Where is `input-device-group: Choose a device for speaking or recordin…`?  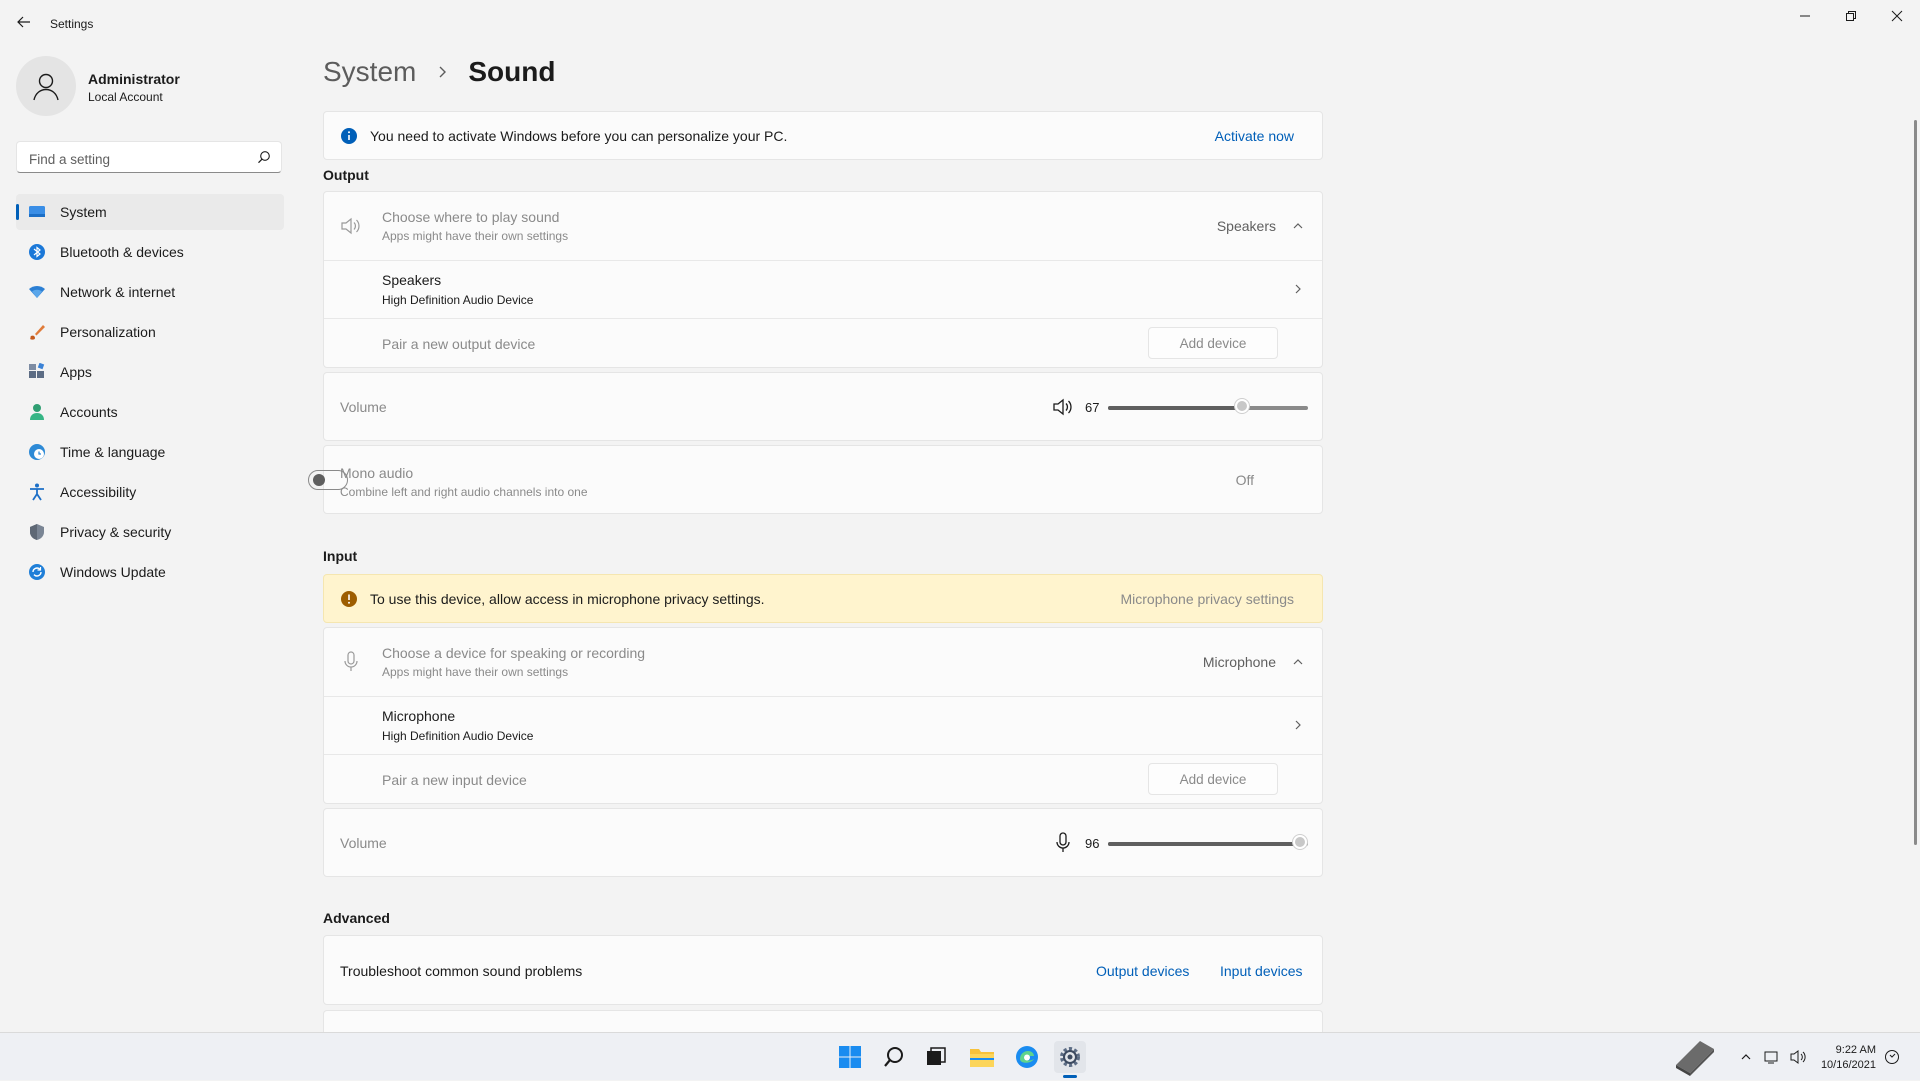
input-device-group: Choose a device for speaking or recordin… is located at coordinates (823, 715).